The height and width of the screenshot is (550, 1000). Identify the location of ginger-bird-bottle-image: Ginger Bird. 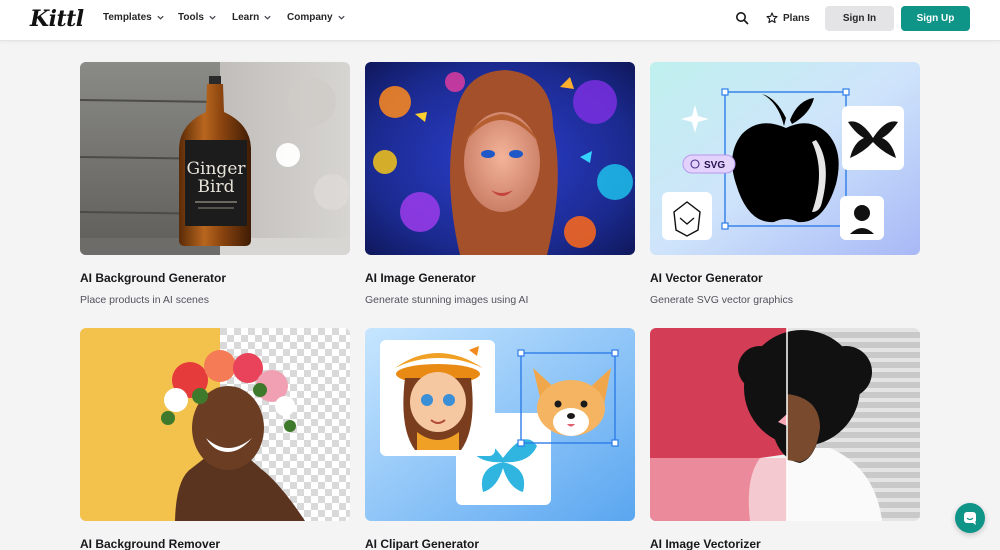
(215, 158).